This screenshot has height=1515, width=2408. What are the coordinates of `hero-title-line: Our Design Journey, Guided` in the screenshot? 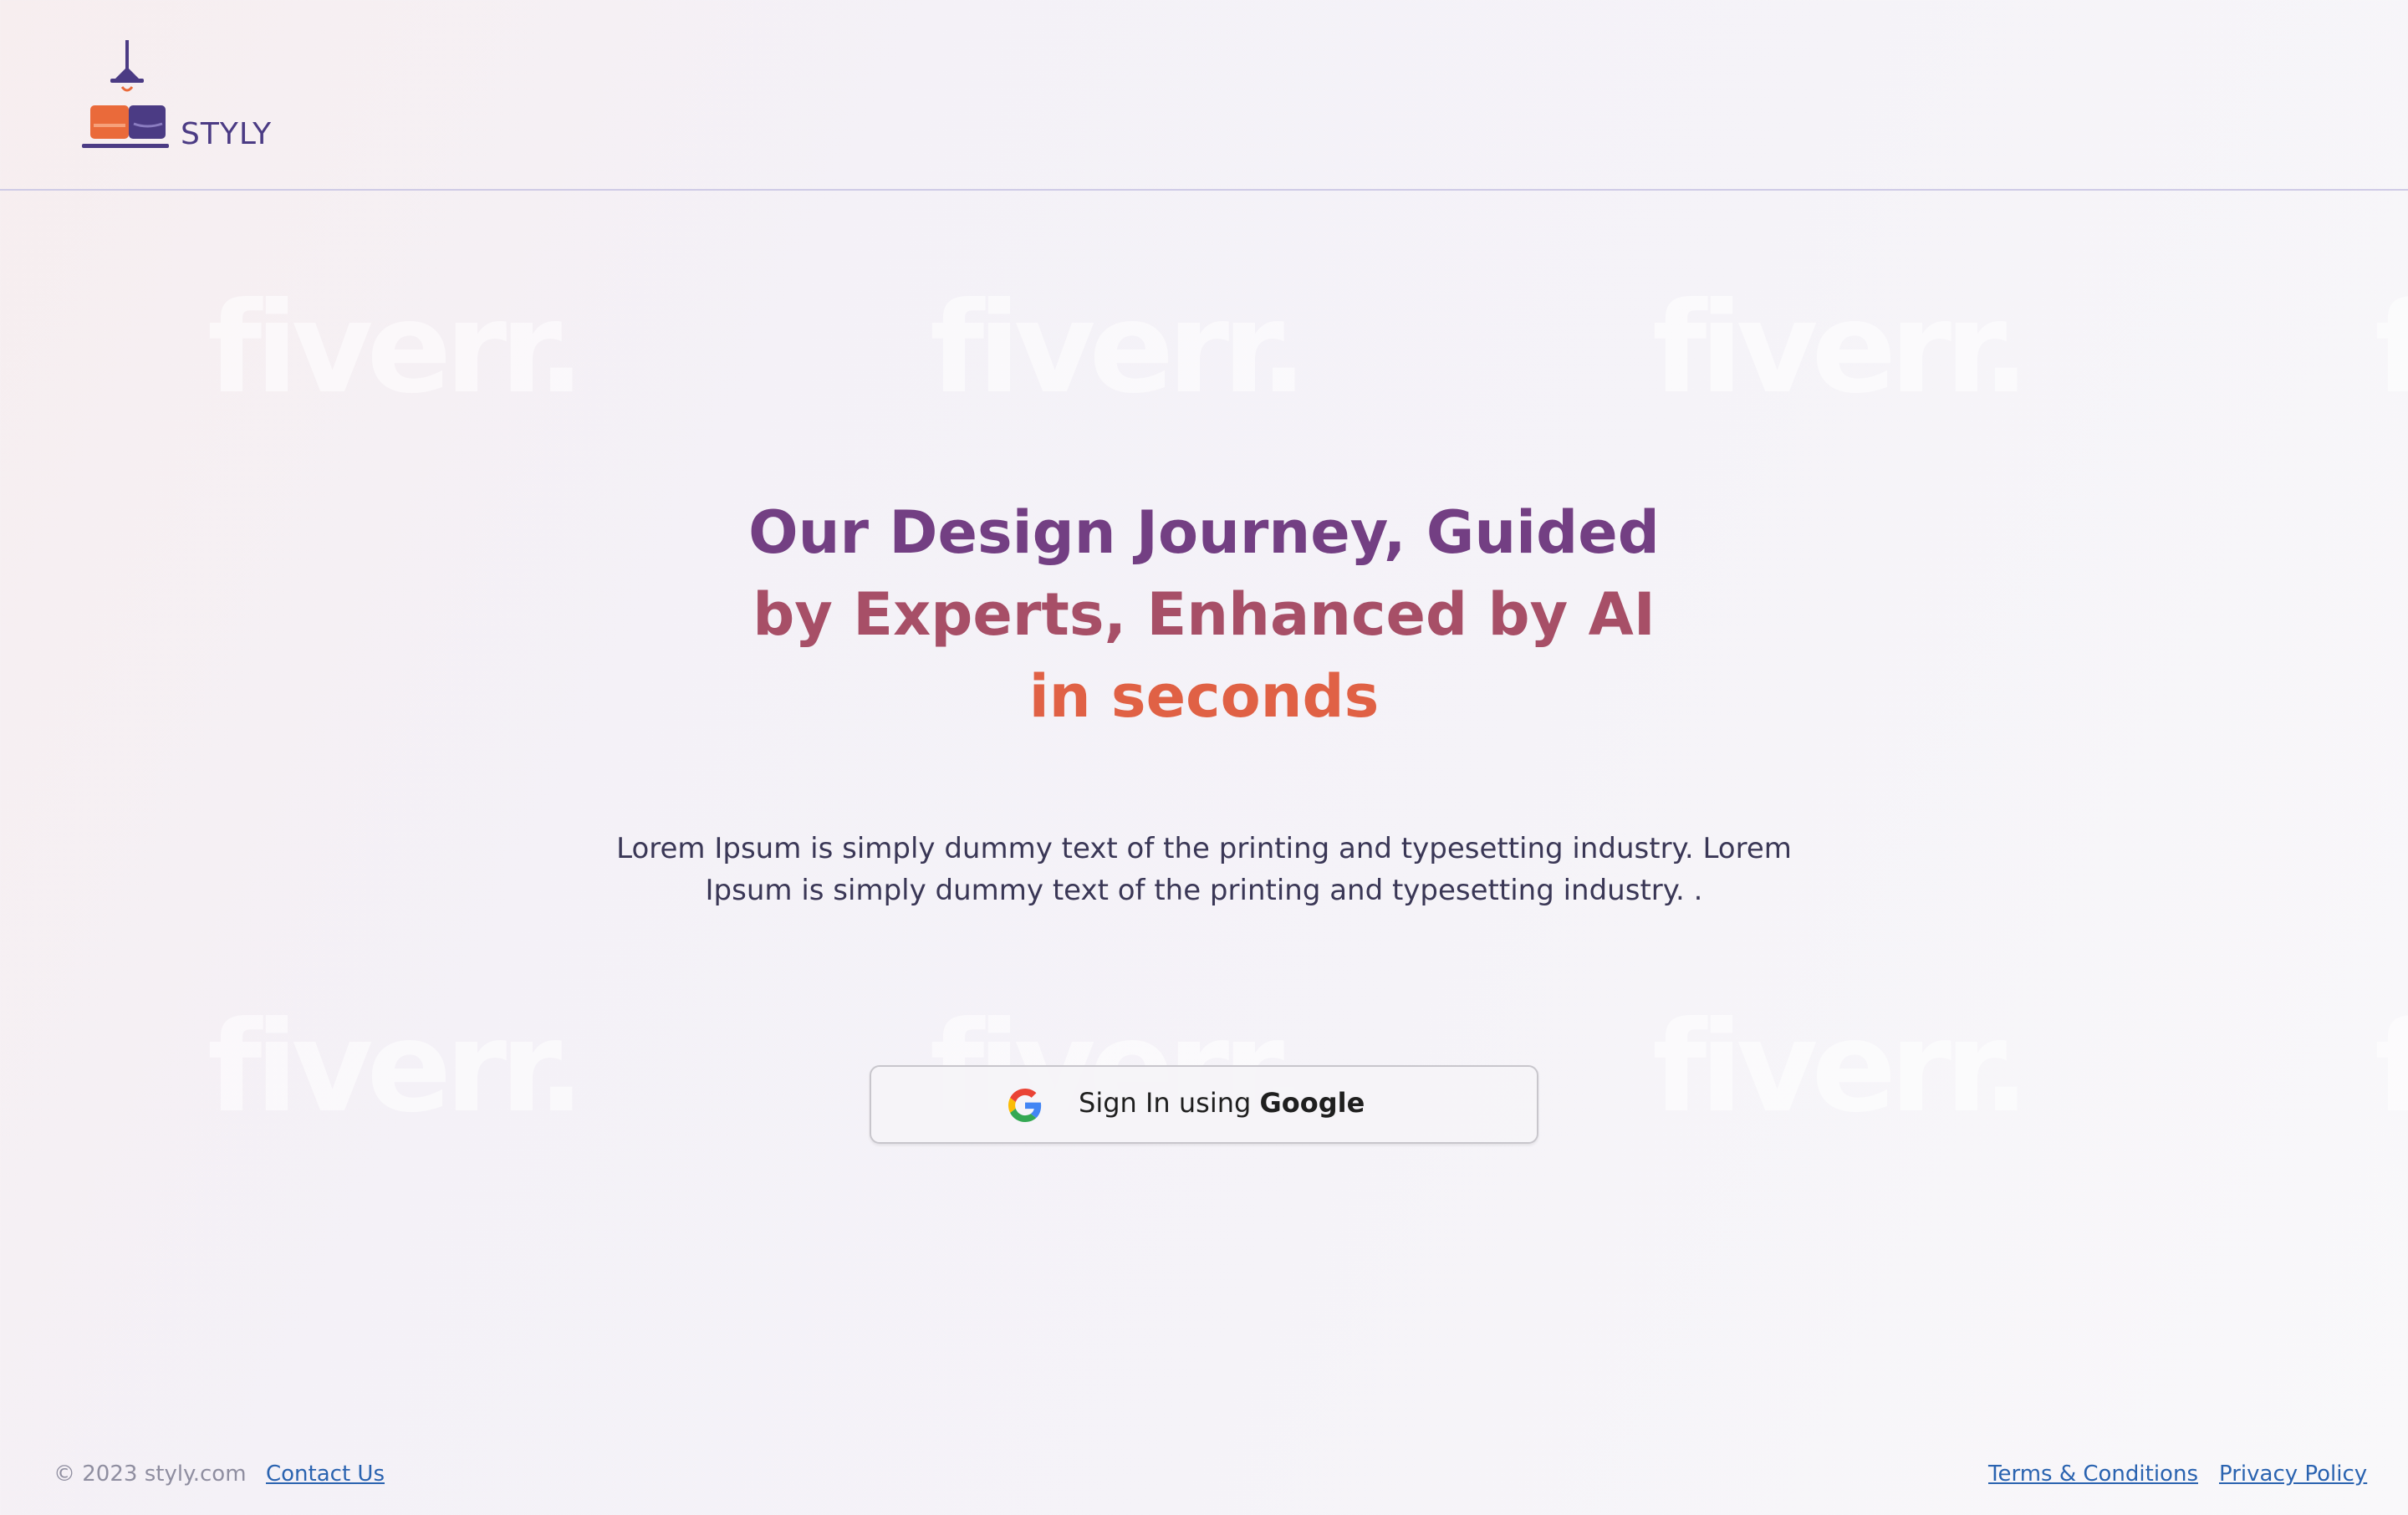 It's located at (1204, 532).